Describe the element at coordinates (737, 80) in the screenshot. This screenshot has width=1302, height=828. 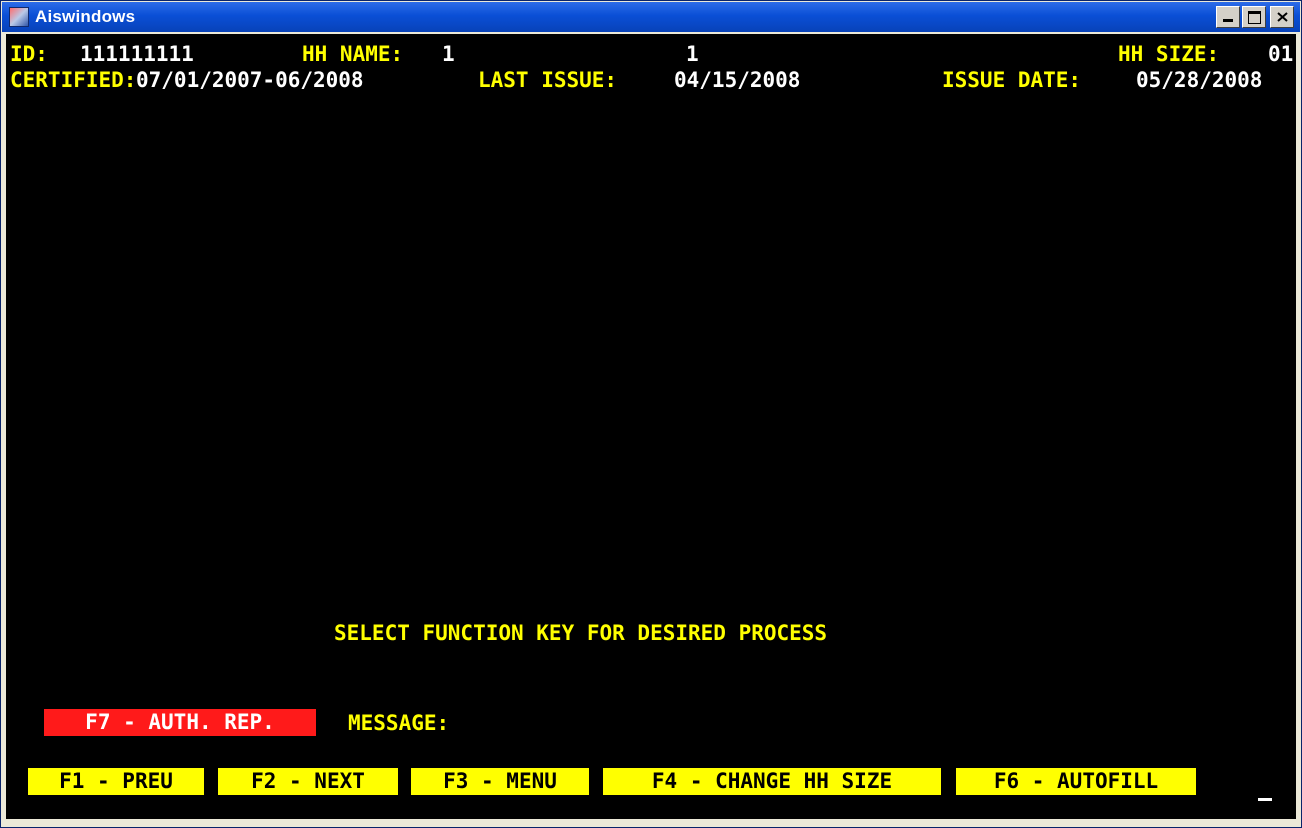
I see `last-issue-value: 04/15/2008` at that location.